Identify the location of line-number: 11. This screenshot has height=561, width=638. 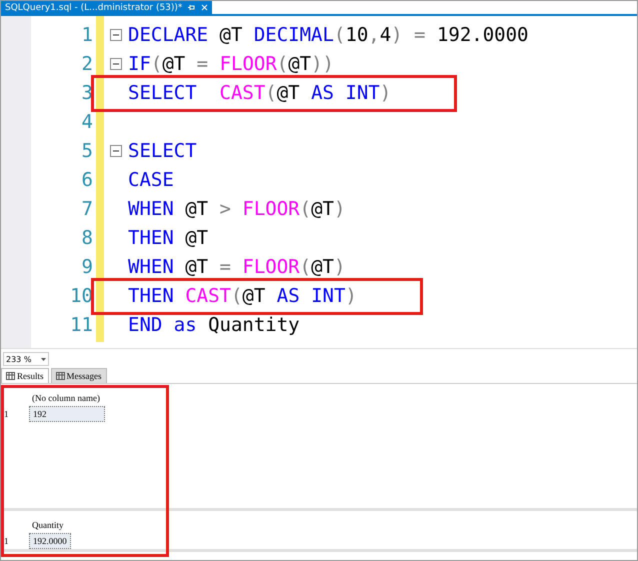
(81, 325).